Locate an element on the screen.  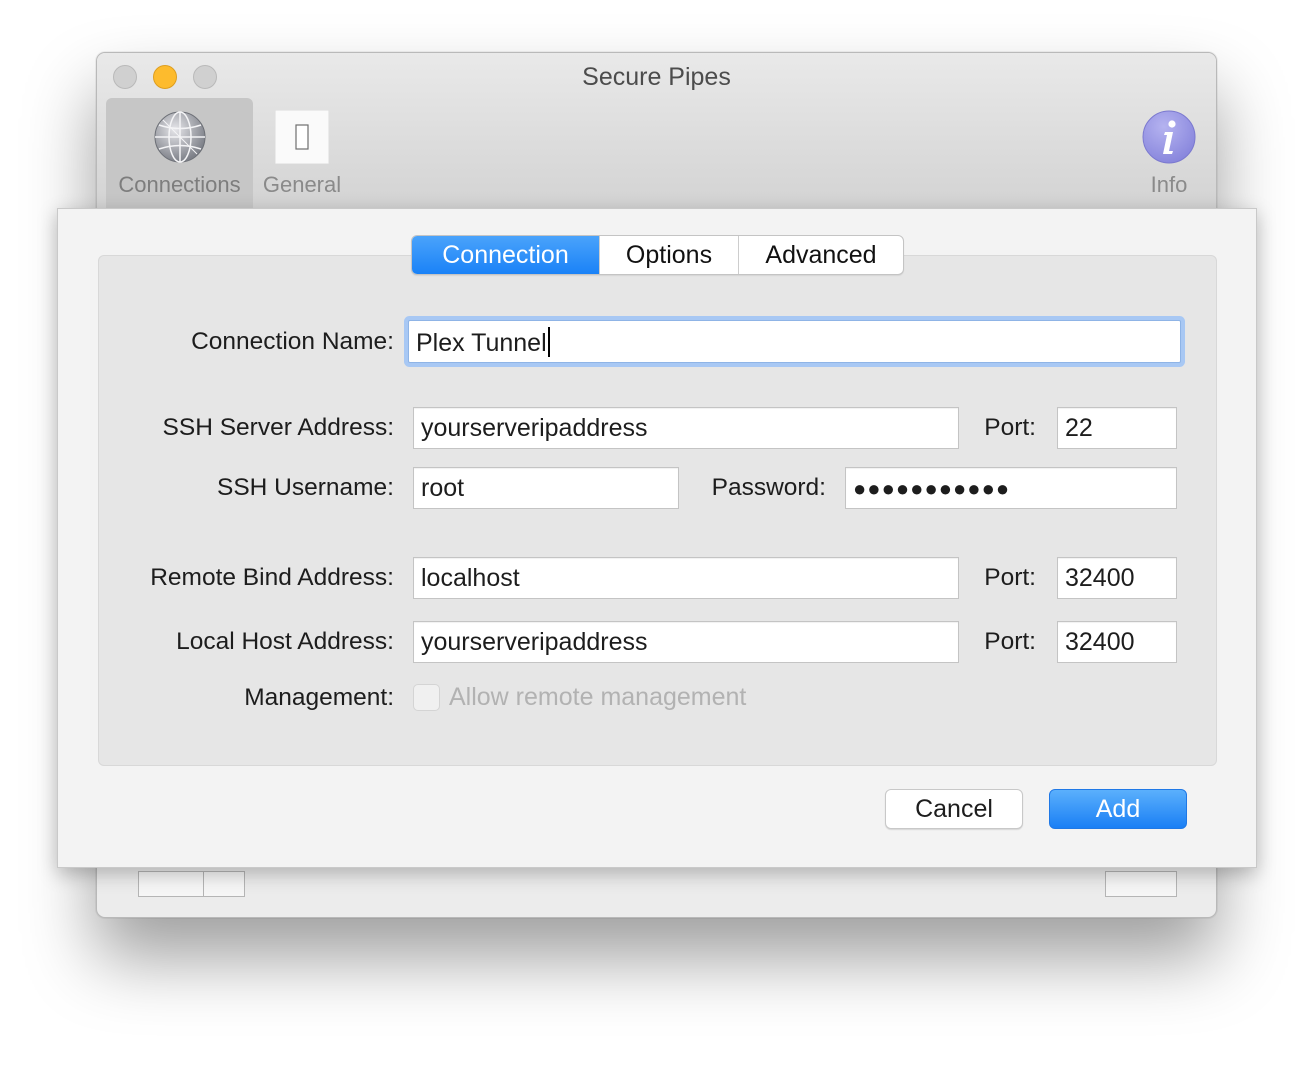
local-host-field: yourserveripaddress is located at coordinates (686, 642).